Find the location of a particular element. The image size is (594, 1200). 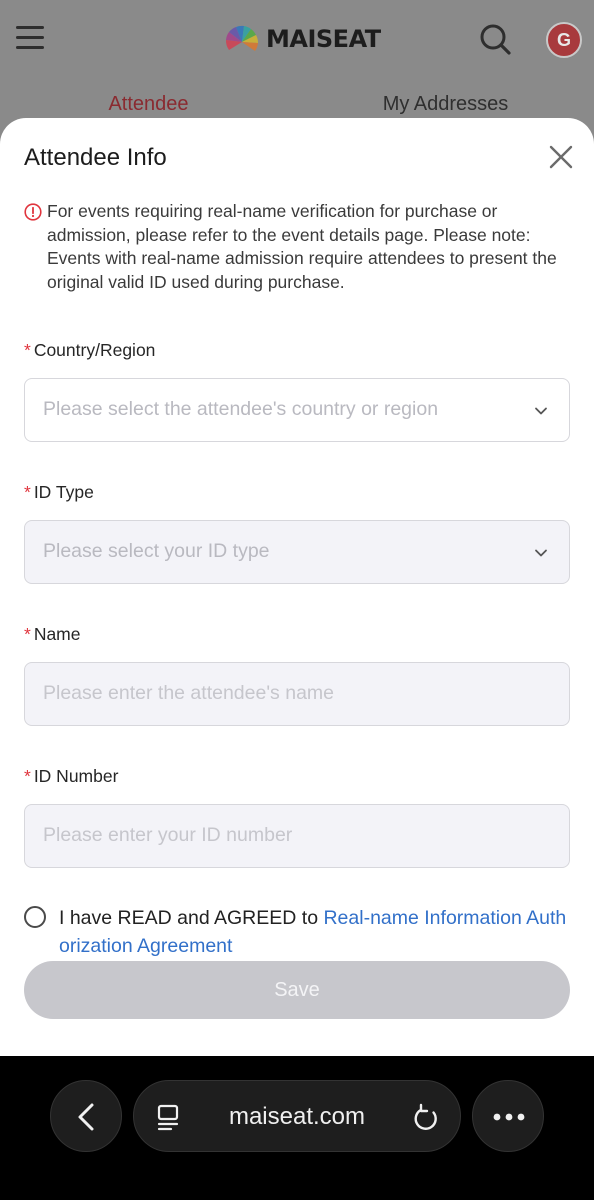

avatar-letter: G is located at coordinates (563, 39).